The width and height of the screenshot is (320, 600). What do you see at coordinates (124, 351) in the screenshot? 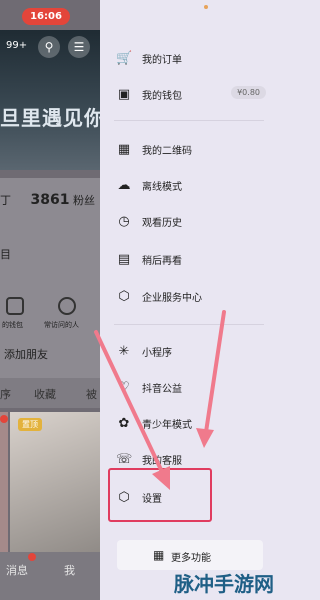
I see `mini-program-icon: ✳` at bounding box center [124, 351].